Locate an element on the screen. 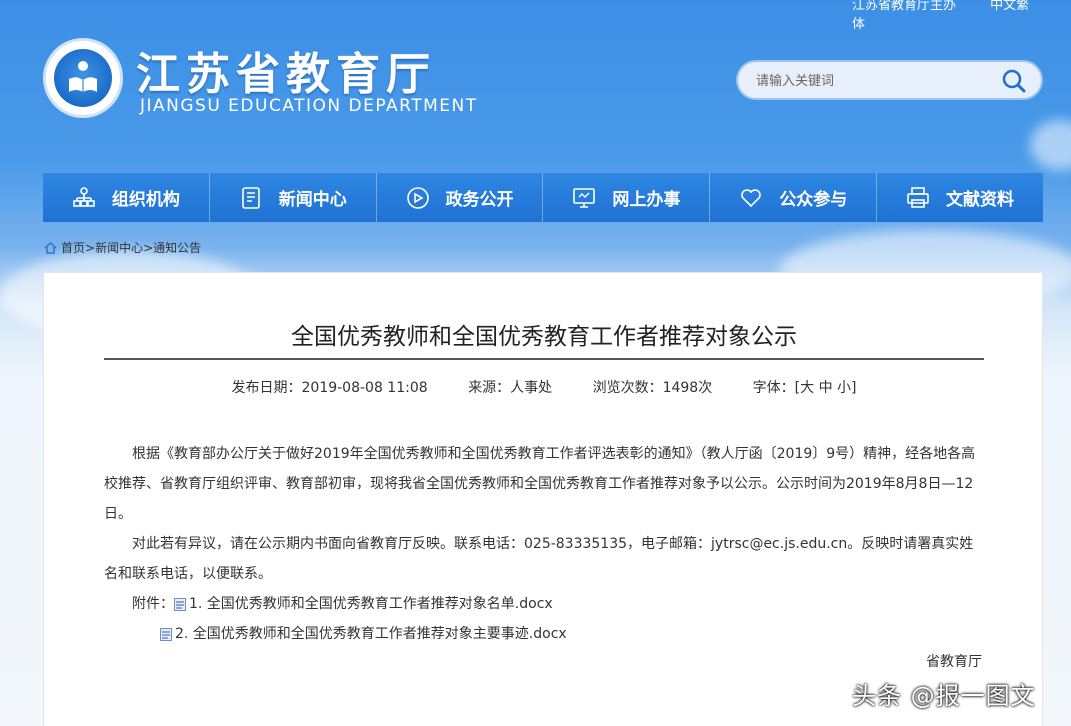 The width and height of the screenshot is (1071, 726). view-count: 浏览次数：1498次 is located at coordinates (652, 388).